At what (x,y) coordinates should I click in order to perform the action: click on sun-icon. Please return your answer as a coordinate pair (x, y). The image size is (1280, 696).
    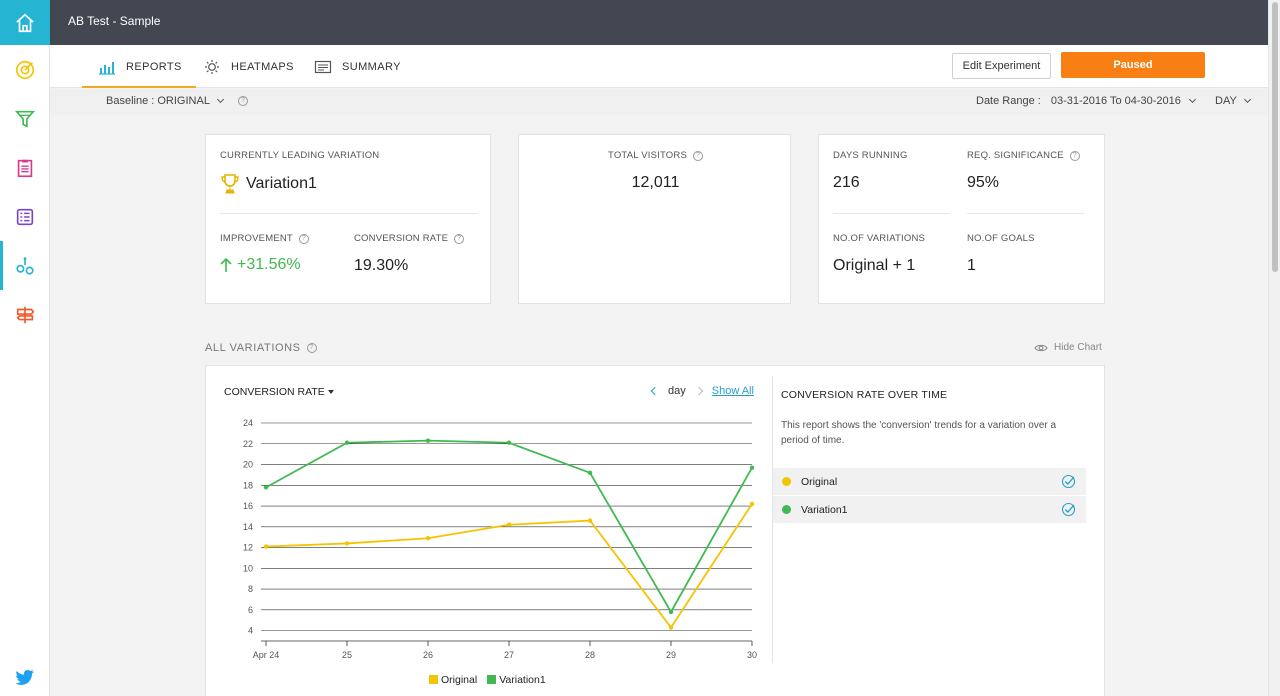
    Looking at the image, I should click on (212, 66).